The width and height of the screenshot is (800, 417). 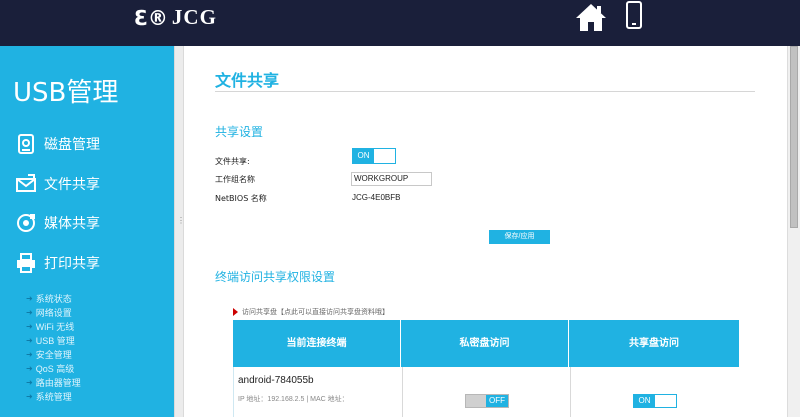 I want to click on netbios-label: NetBIOS 名称, so click(x=241, y=198).